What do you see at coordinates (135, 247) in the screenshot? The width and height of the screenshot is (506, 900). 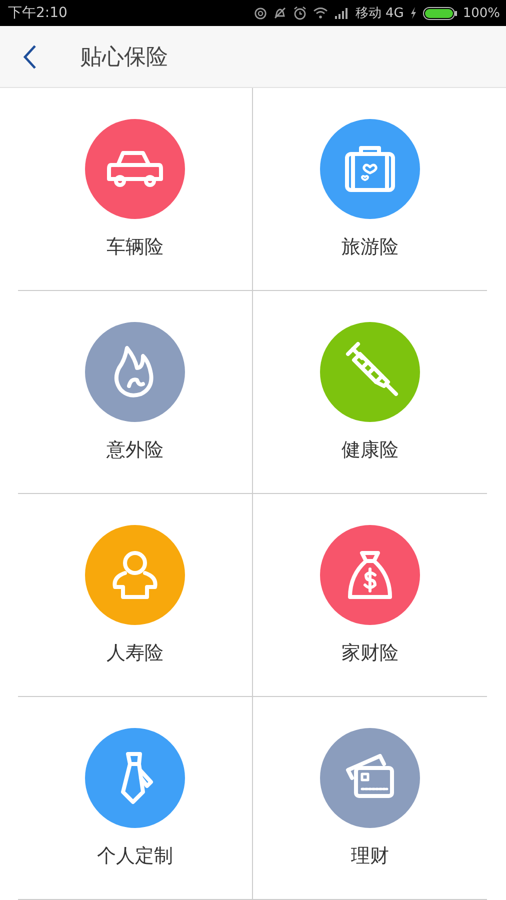 I see `category-label: 车辆险` at bounding box center [135, 247].